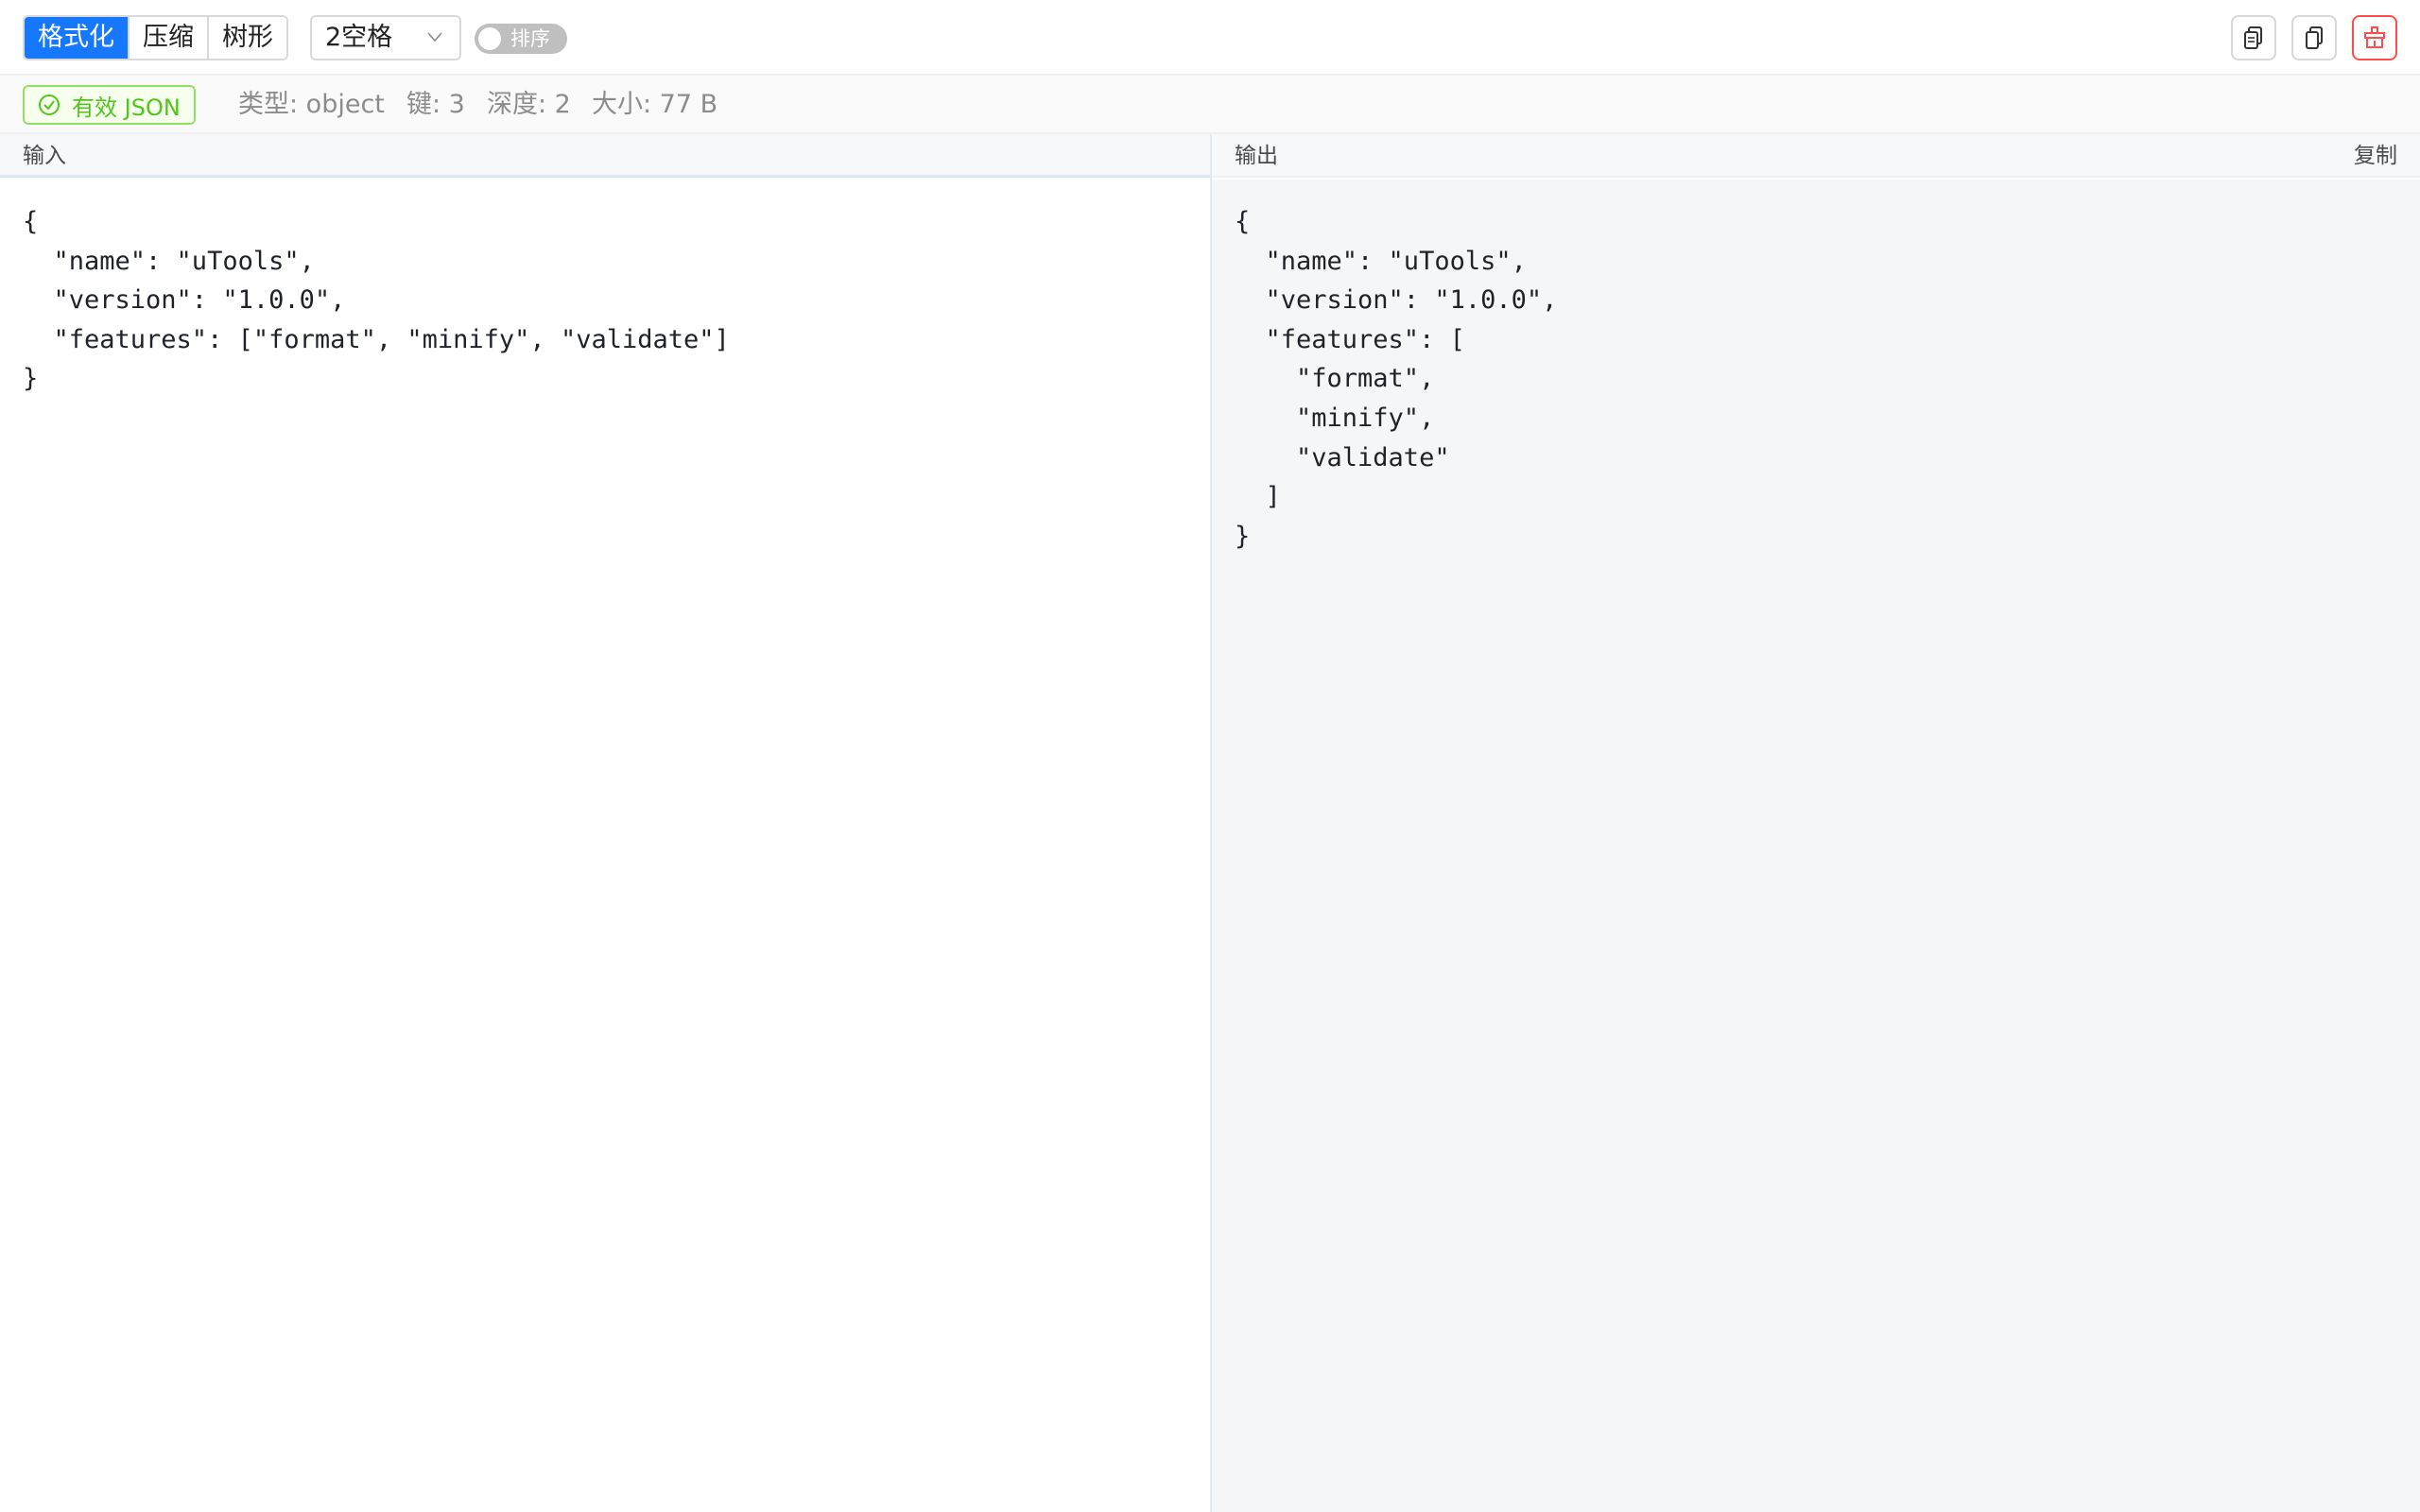 This screenshot has height=1512, width=2420. I want to click on indent-select-value: 2空格, so click(359, 37).